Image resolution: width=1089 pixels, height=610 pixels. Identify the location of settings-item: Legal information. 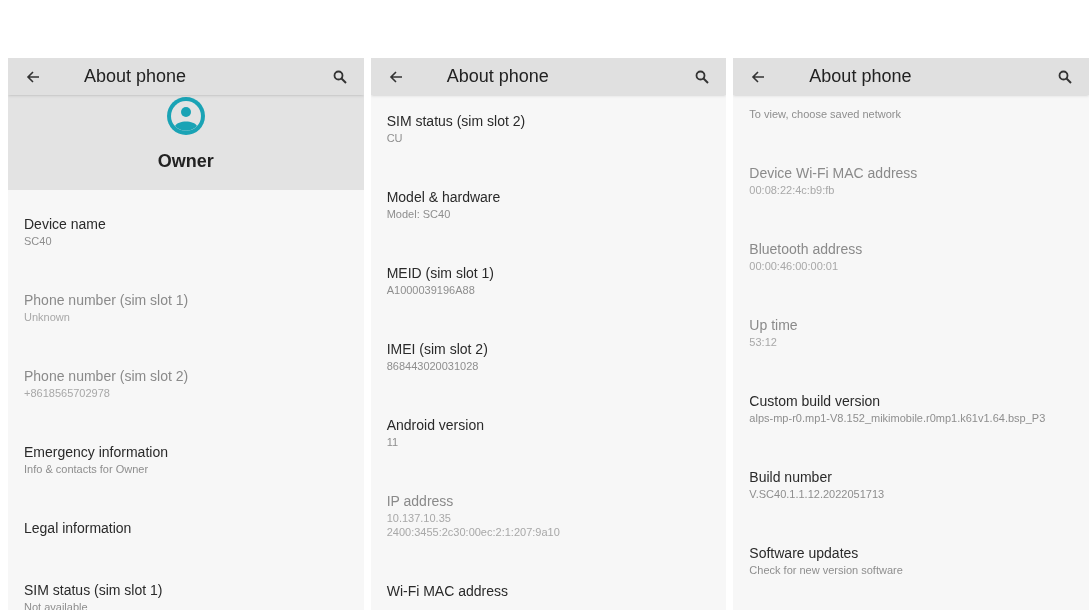
(186, 533).